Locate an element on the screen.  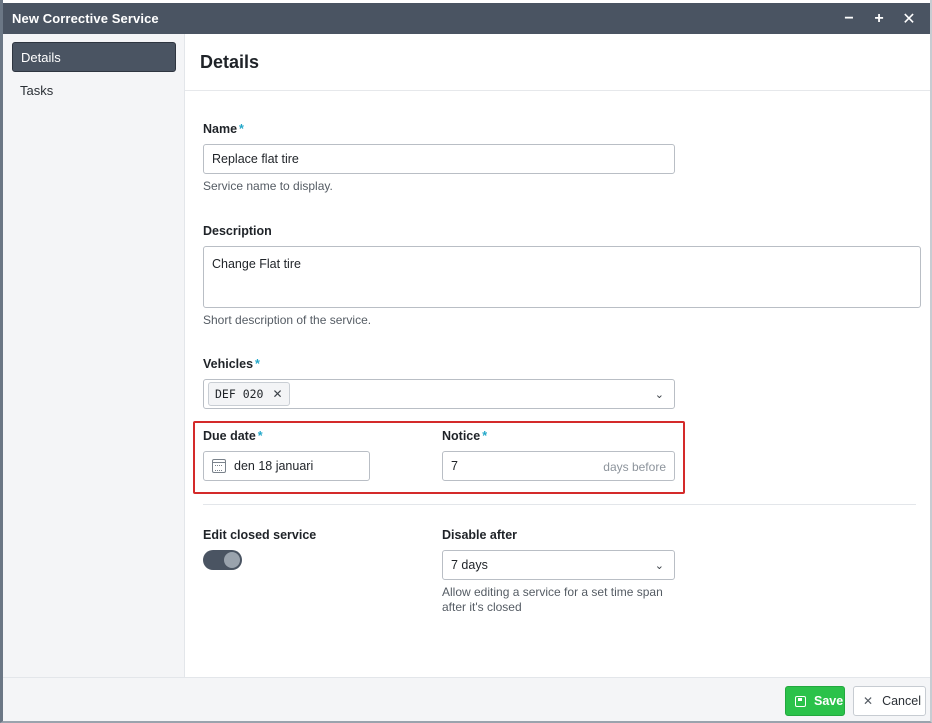
notice-value: 7 is located at coordinates (454, 466).